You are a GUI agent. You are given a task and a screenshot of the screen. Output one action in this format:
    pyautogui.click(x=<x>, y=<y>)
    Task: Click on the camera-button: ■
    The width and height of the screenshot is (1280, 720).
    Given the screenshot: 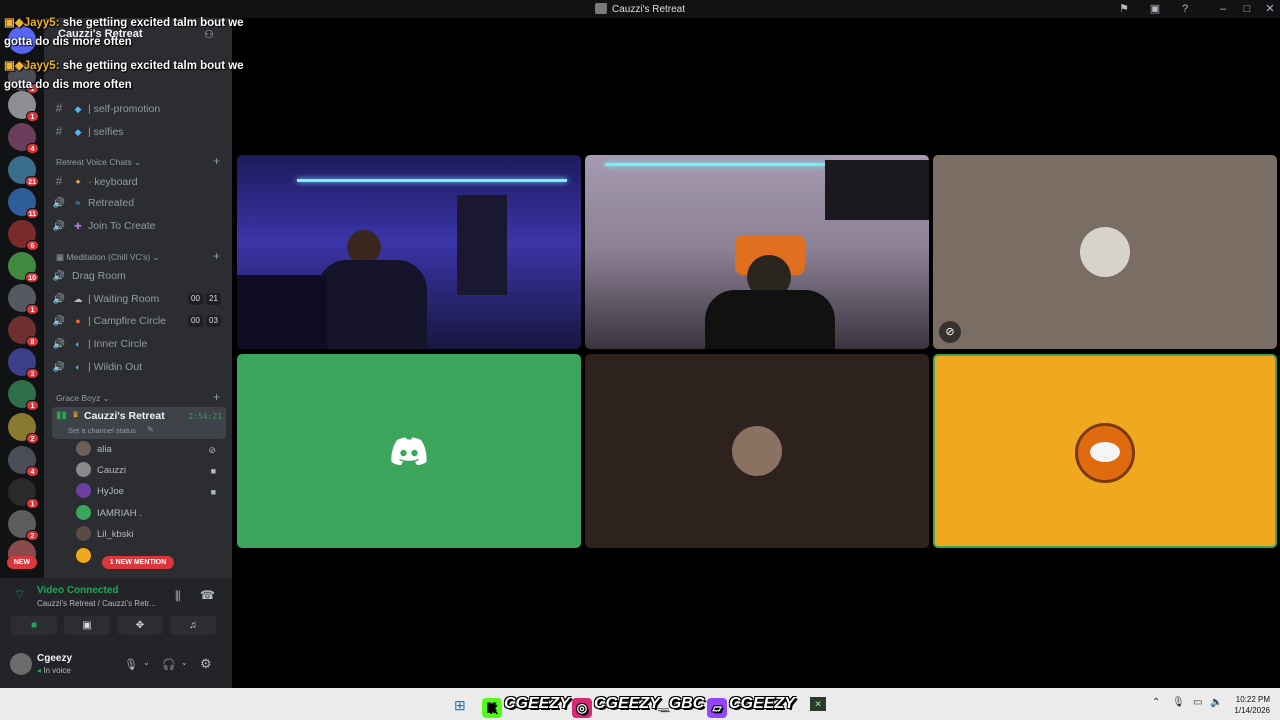 What is the action you would take?
    pyautogui.click(x=34, y=625)
    